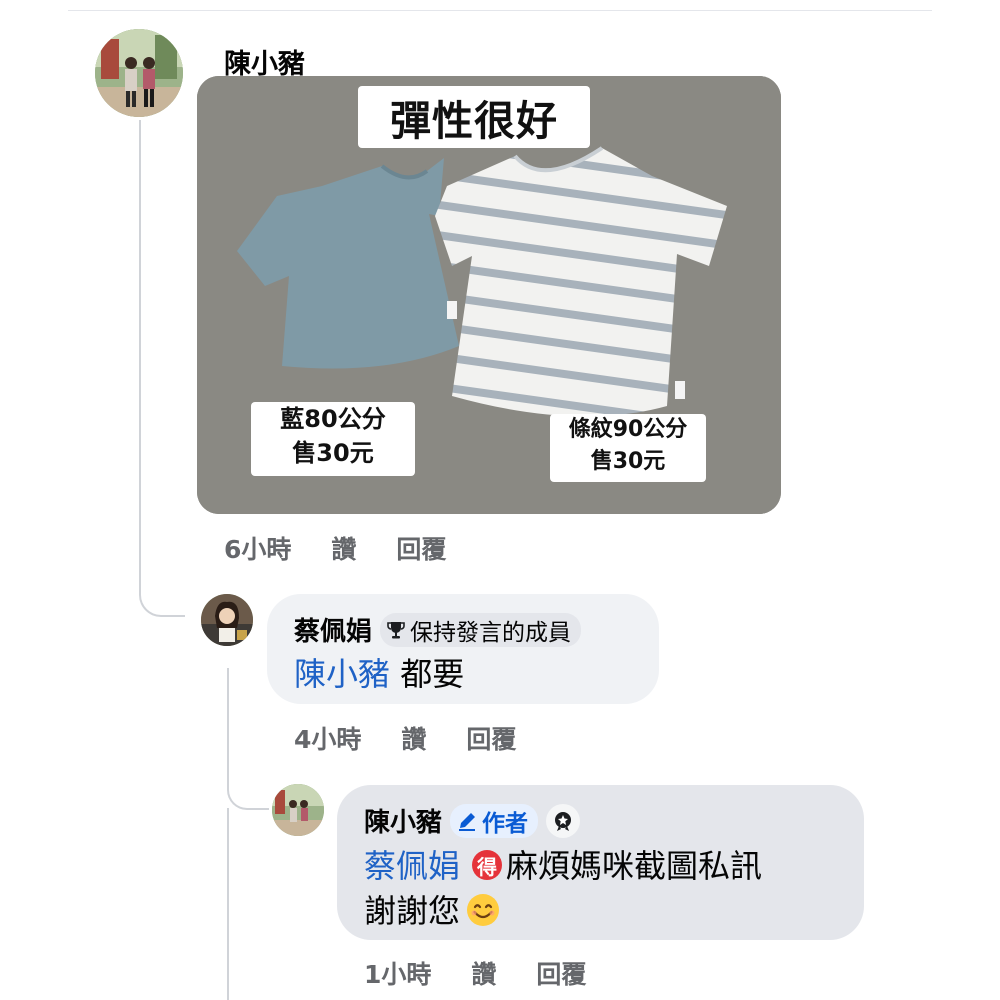 Image resolution: width=1000 pixels, height=1000 pixels. I want to click on comment-author-name: 陳小豬, so click(403, 820).